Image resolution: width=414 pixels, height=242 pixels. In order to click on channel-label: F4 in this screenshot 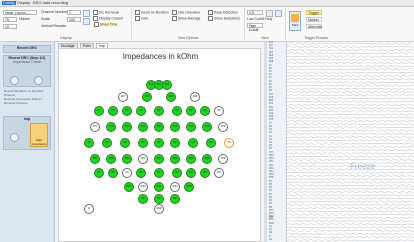, I will do `click(270, 85)`.